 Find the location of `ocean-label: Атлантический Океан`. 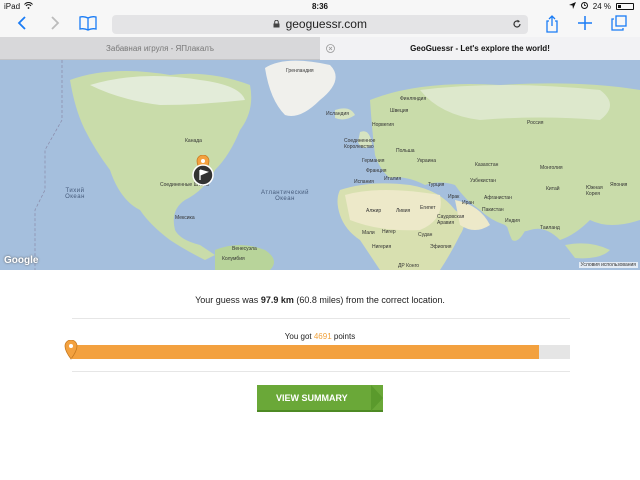

ocean-label: Атлантический Океан is located at coordinates (285, 196).